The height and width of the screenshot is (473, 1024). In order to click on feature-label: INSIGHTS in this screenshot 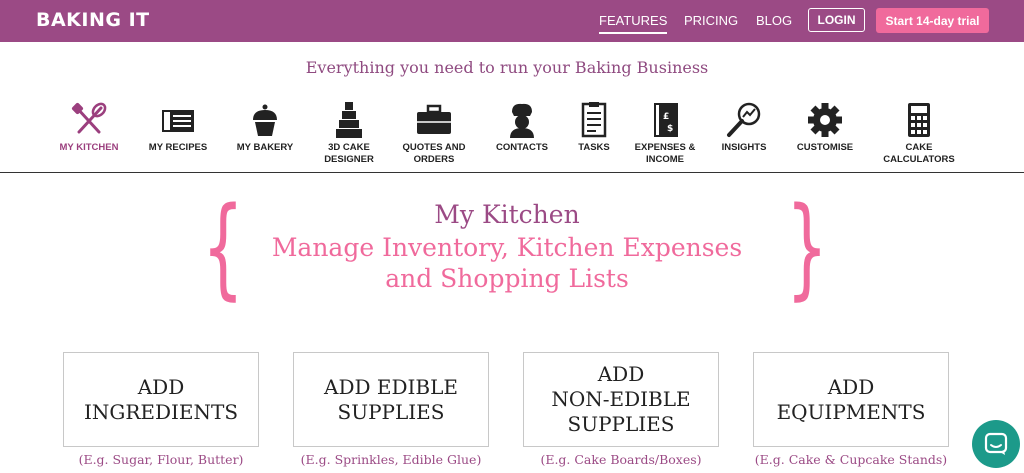, I will do `click(744, 147)`.